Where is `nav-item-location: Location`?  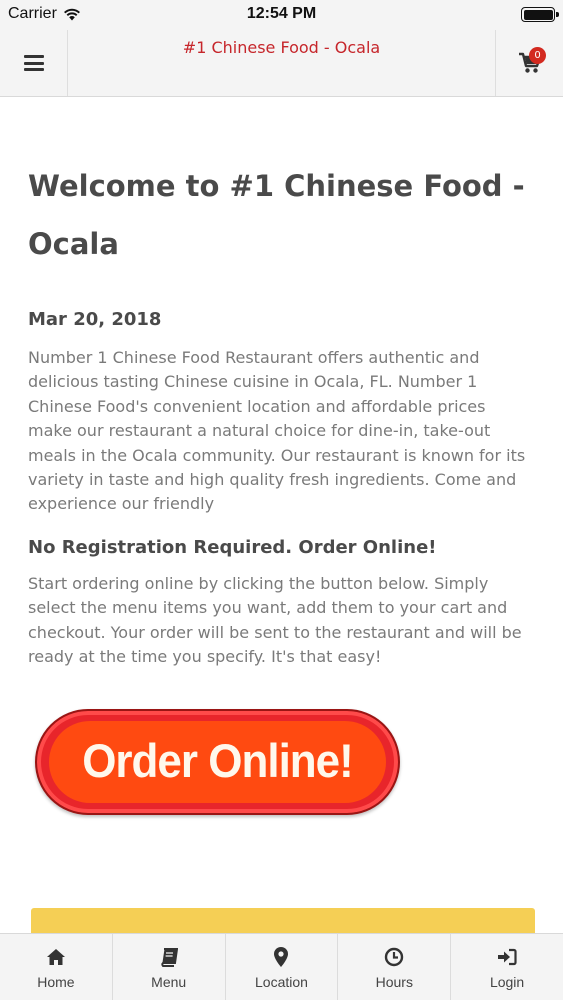 nav-item-location: Location is located at coordinates (282, 967).